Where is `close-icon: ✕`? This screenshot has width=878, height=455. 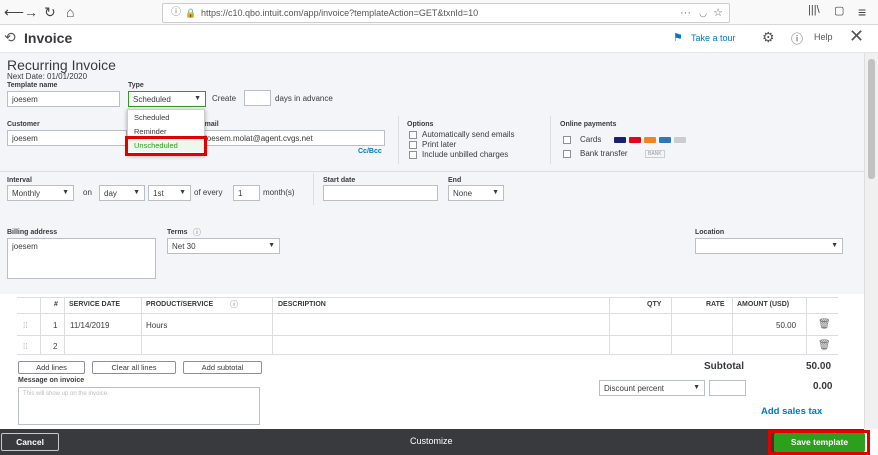
close-icon: ✕ is located at coordinates (856, 36).